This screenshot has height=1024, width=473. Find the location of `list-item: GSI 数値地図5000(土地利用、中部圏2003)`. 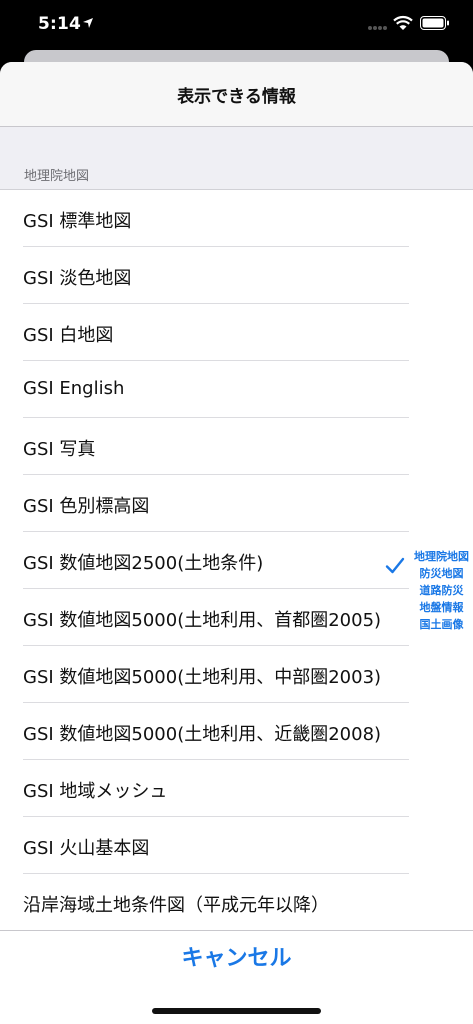

list-item: GSI 数値地図5000(土地利用、中部圏2003) is located at coordinates (236, 674).